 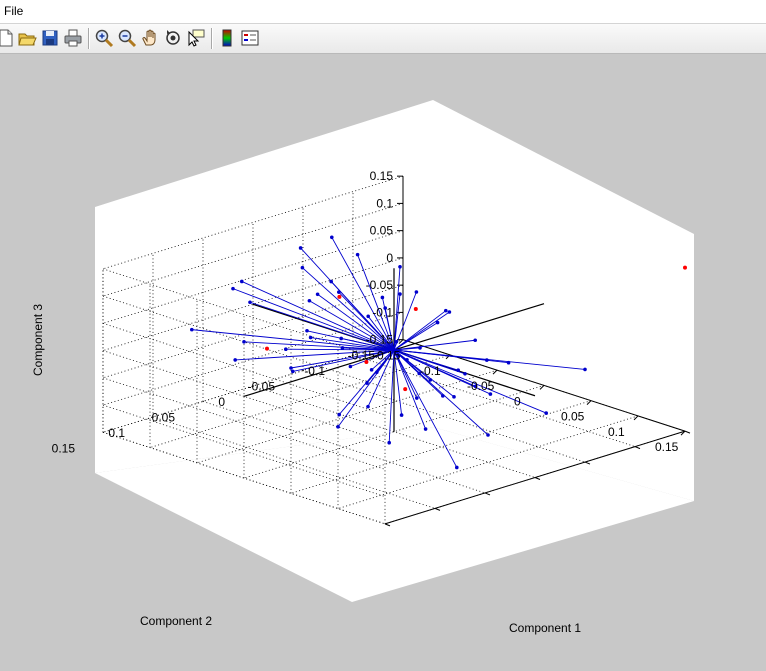 What do you see at coordinates (50, 38) in the screenshot?
I see `save-icon` at bounding box center [50, 38].